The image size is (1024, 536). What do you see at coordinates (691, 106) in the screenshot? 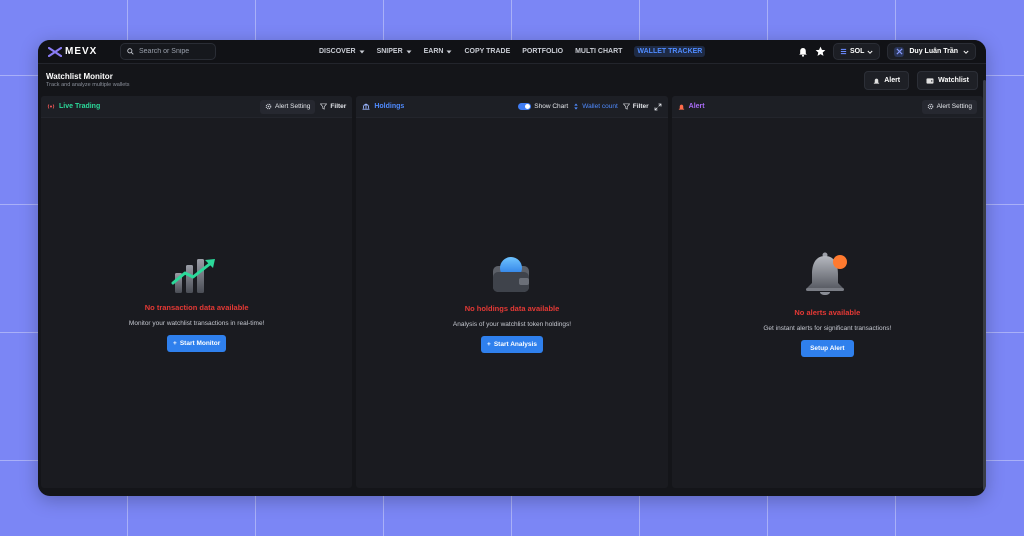
I see `alert-title: Alert` at bounding box center [691, 106].